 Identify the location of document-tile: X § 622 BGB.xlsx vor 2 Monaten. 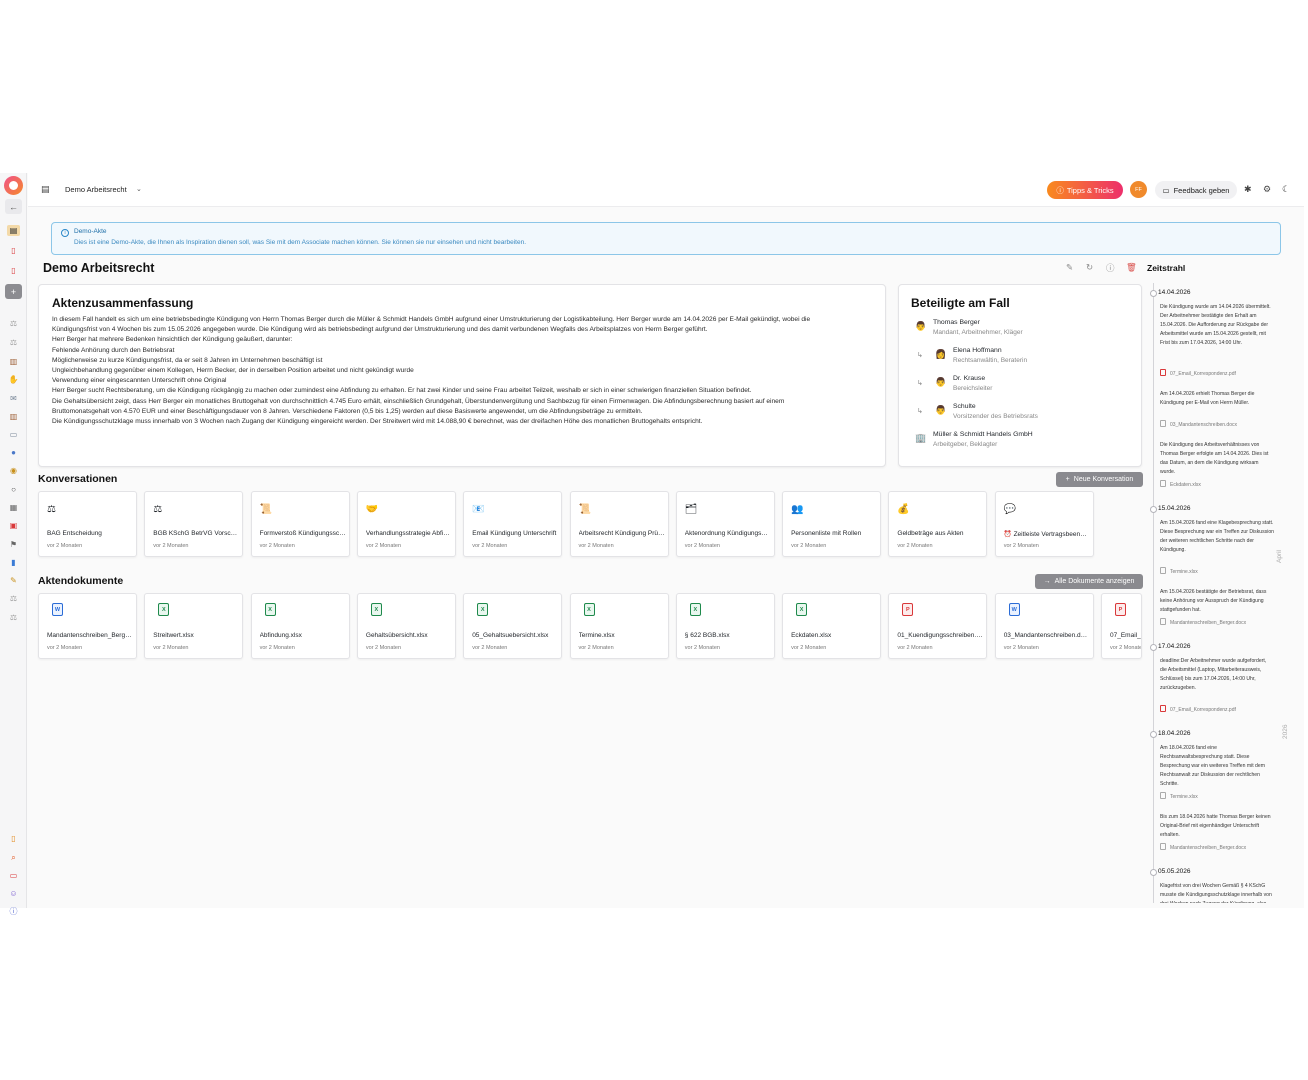
(725, 626).